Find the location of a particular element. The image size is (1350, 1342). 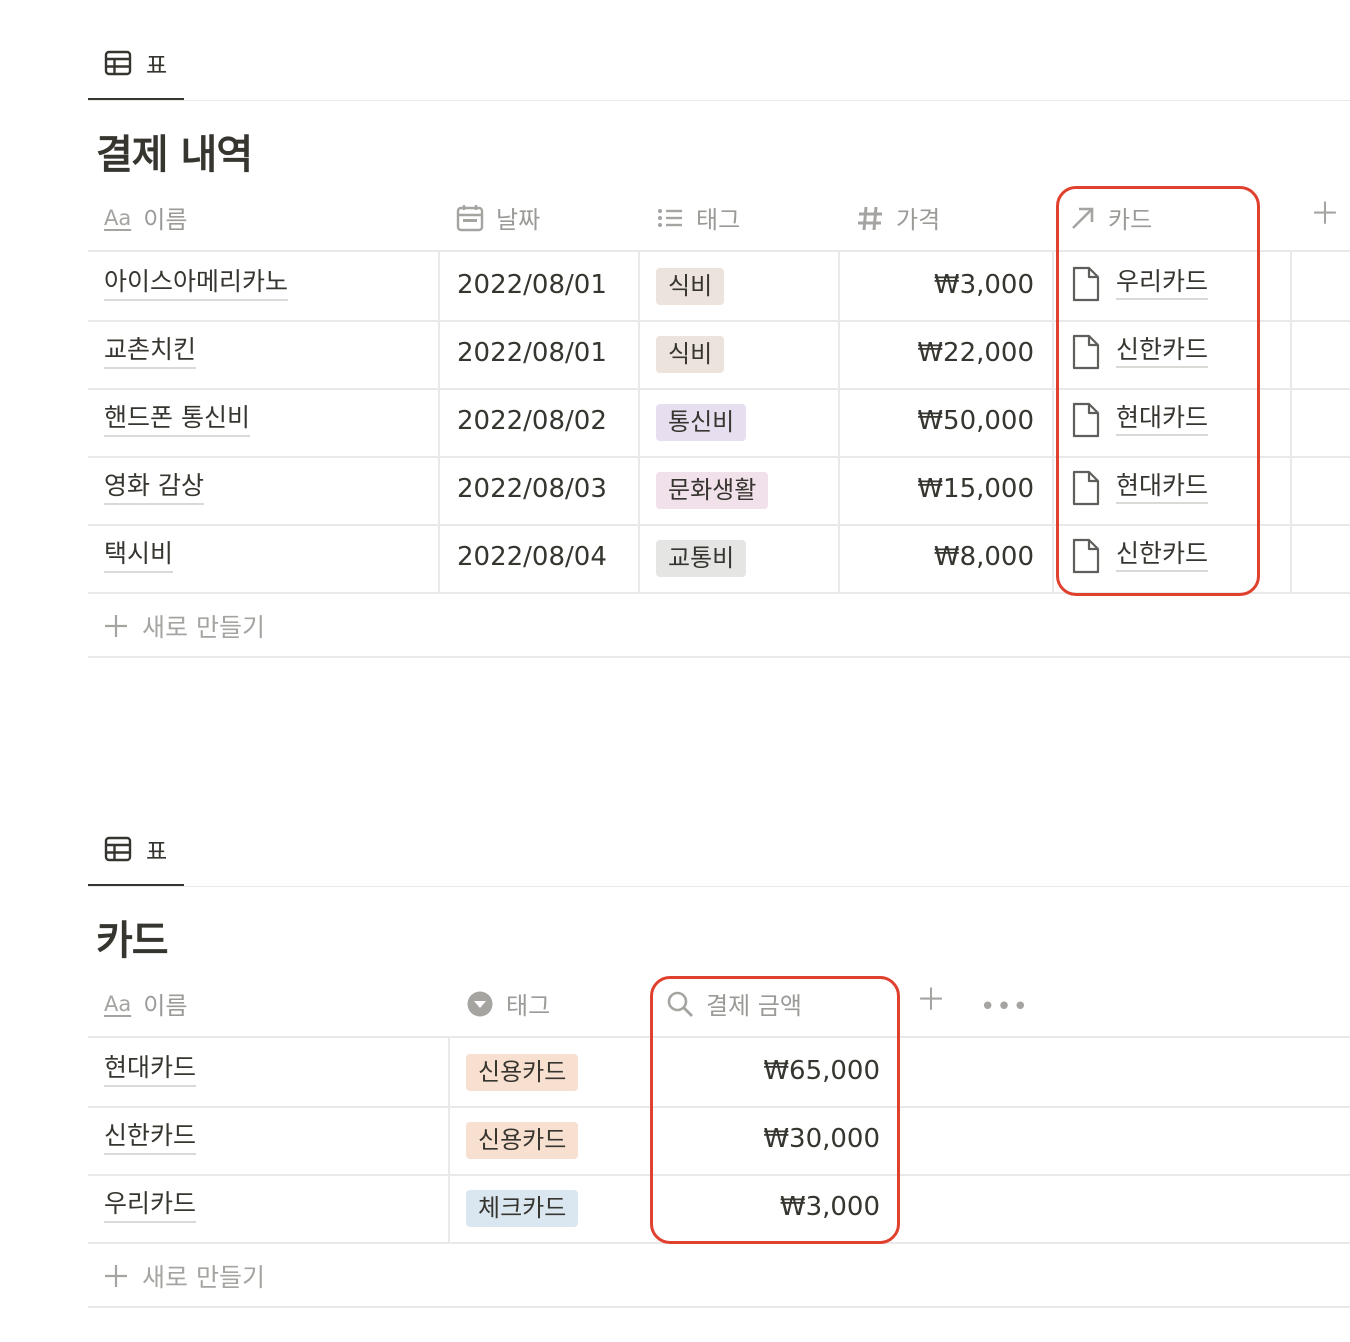

row-date: 2022/08/02 is located at coordinates (532, 421).